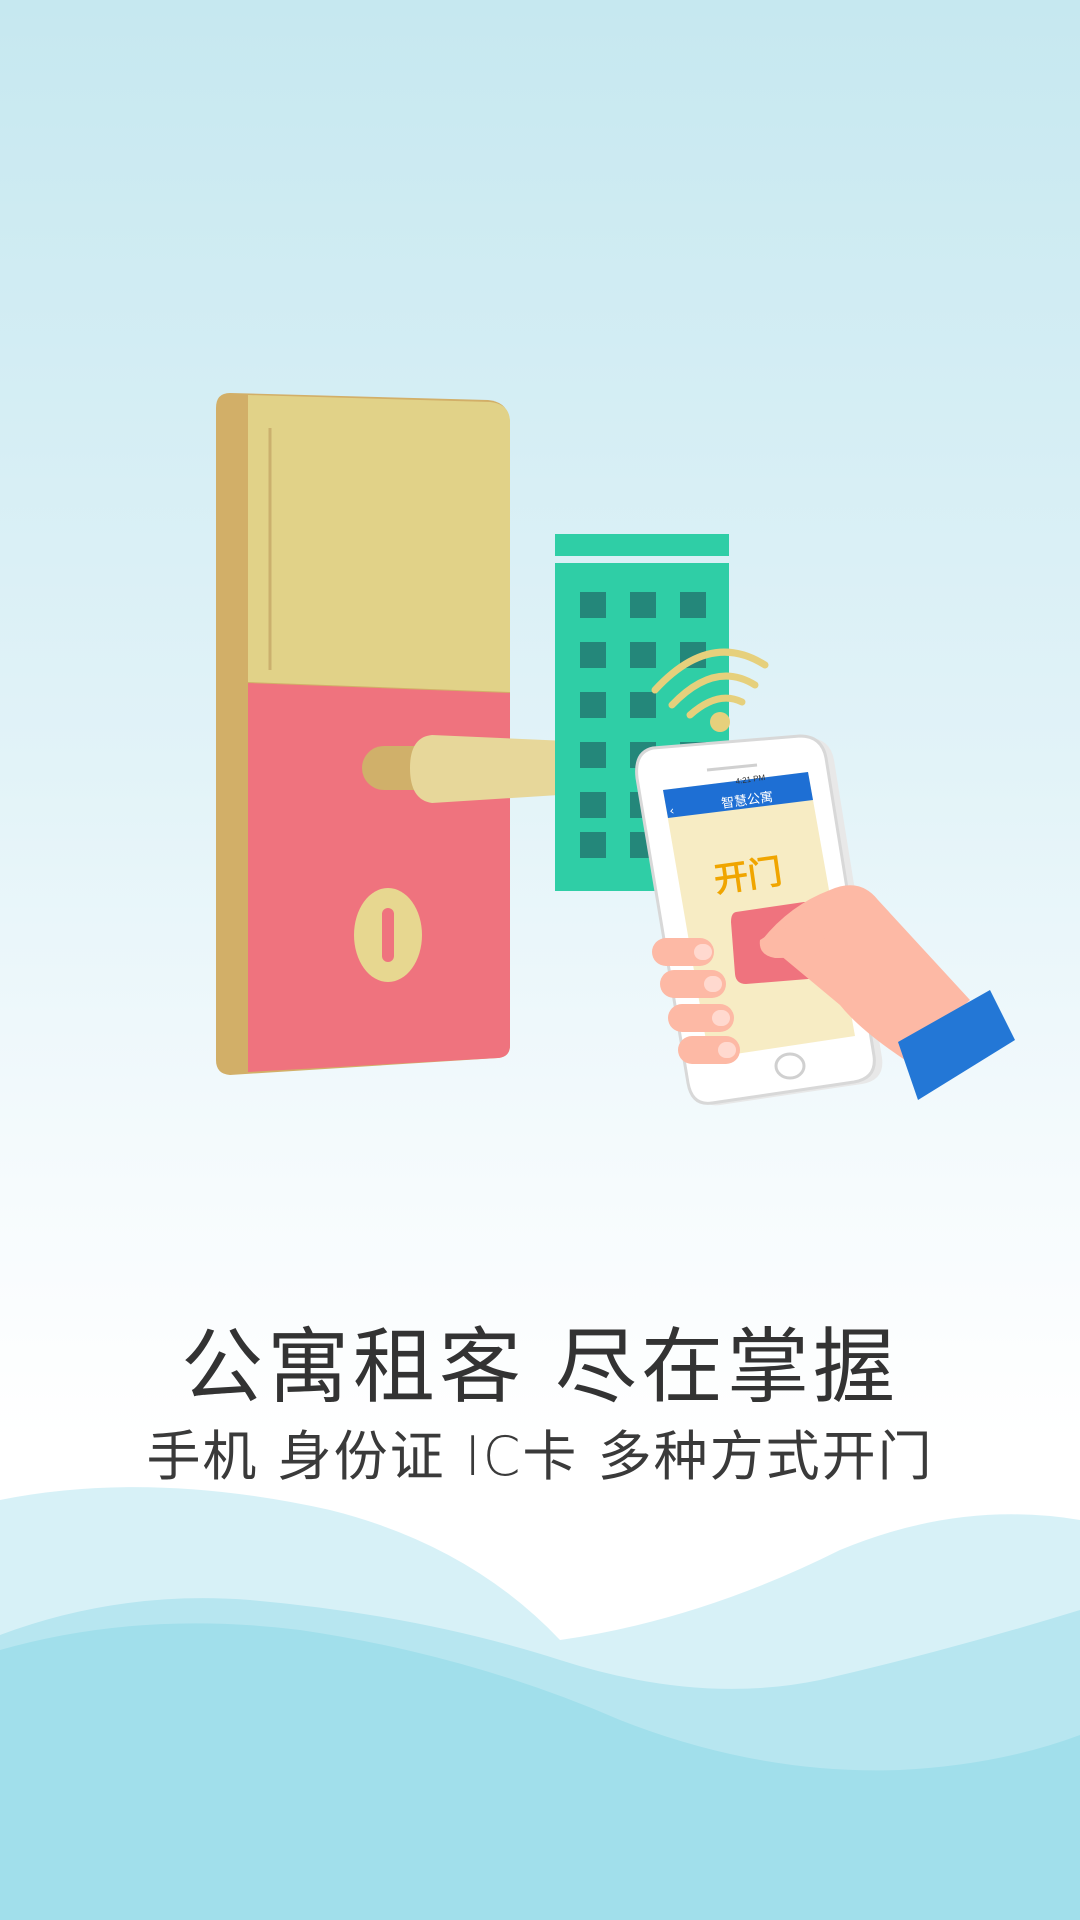  Describe the element at coordinates (540, 1367) in the screenshot. I see `page-title: 公寓租客 尽在掌握` at that location.